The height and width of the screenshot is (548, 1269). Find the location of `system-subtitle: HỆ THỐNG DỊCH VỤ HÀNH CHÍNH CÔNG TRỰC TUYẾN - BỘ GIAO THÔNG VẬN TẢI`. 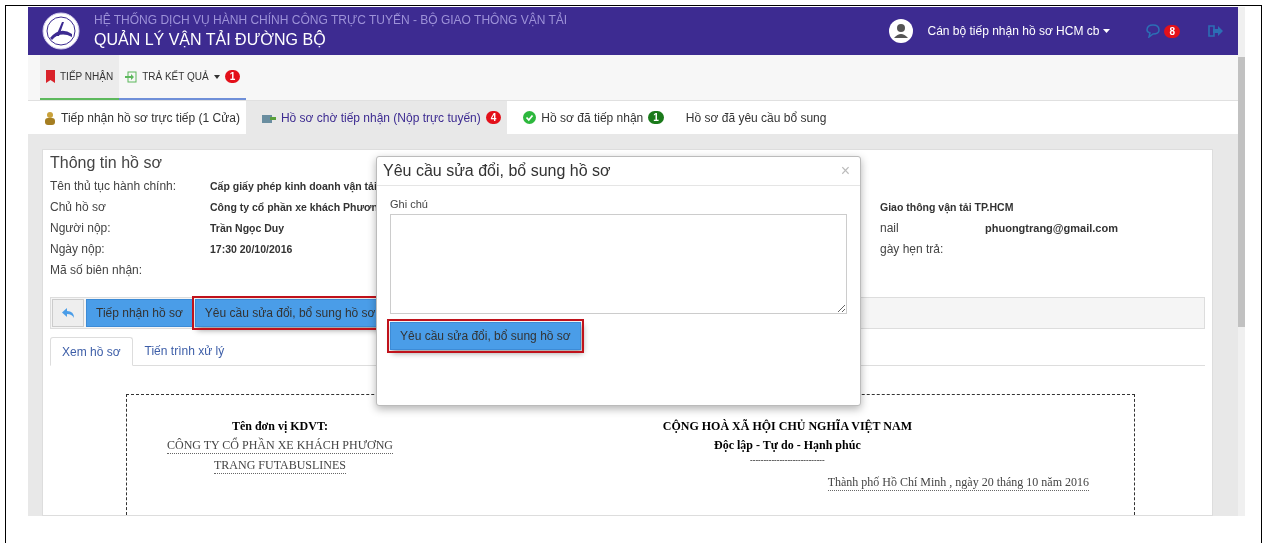

system-subtitle: HỆ THỐNG DỊCH VỤ HÀNH CHÍNH CÔNG TRỰC TUYẾN - BỘ GIAO THÔNG VẬN TẢI is located at coordinates (331, 20).